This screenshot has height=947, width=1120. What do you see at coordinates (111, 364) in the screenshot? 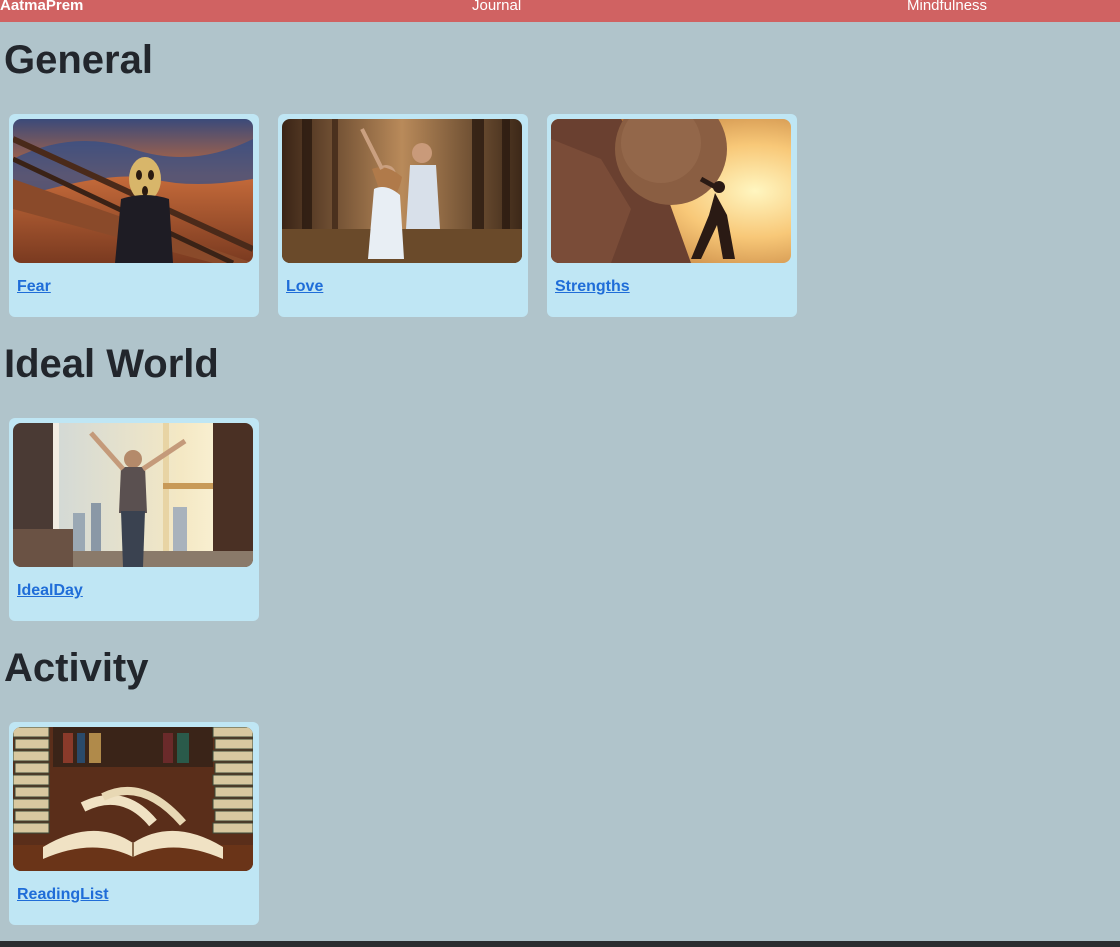
I see `section-title-ideal-world: Ideal World` at bounding box center [111, 364].